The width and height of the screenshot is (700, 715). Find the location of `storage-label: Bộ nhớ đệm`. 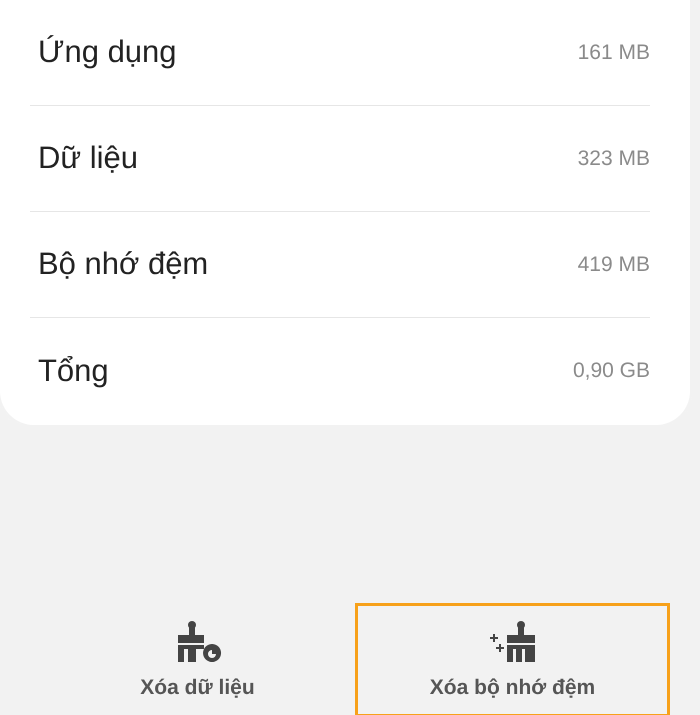

storage-label: Bộ nhớ đệm is located at coordinates (123, 264).